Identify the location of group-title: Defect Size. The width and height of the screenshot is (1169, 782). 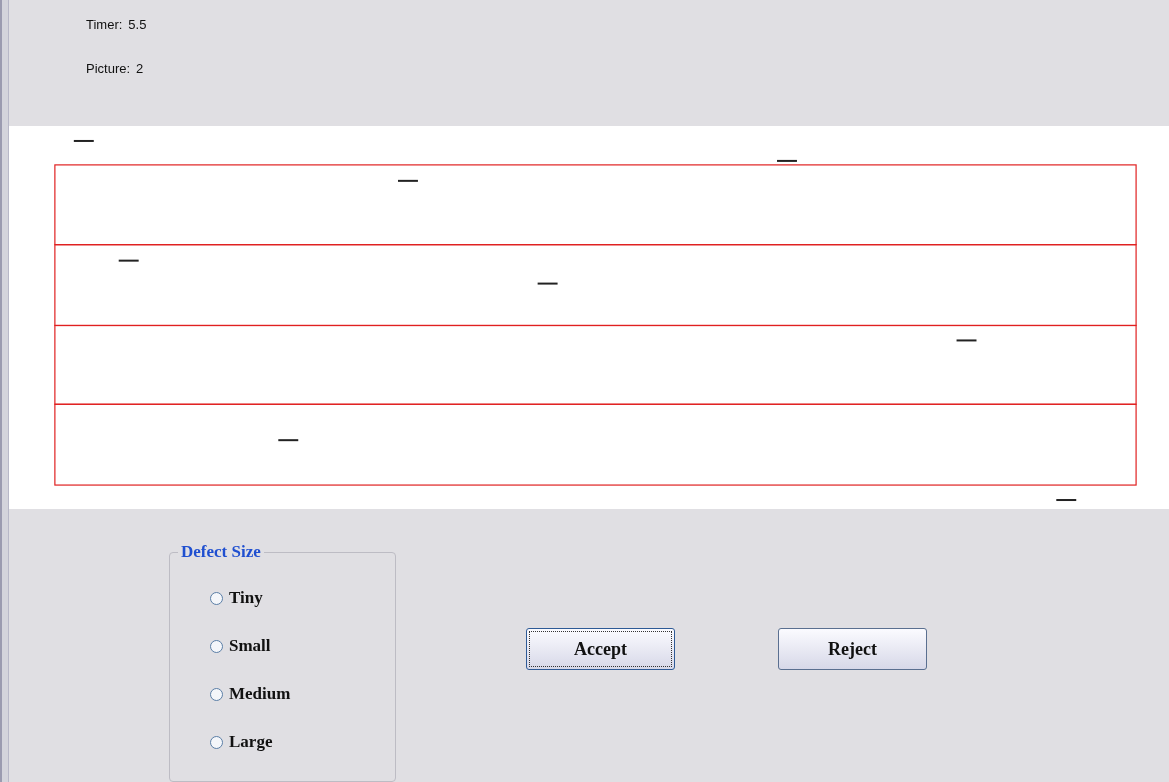
(221, 552).